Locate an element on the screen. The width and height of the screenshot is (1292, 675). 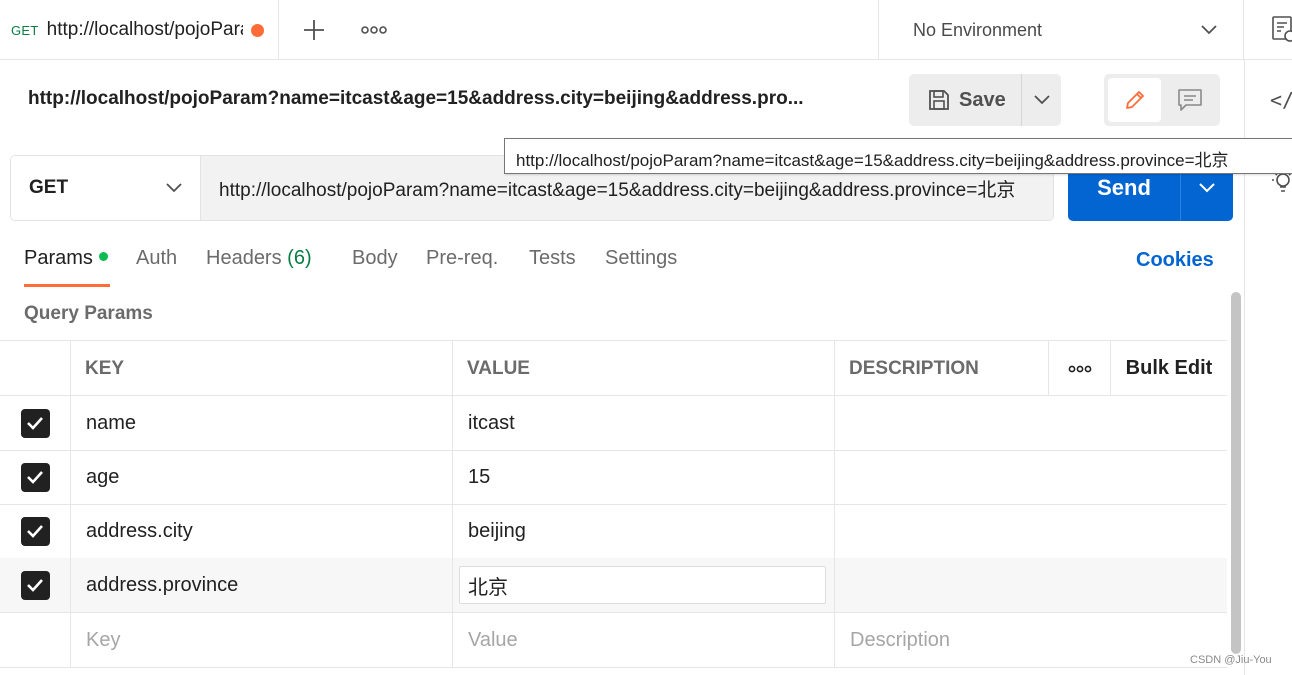
param-key: age is located at coordinates (261, 477).